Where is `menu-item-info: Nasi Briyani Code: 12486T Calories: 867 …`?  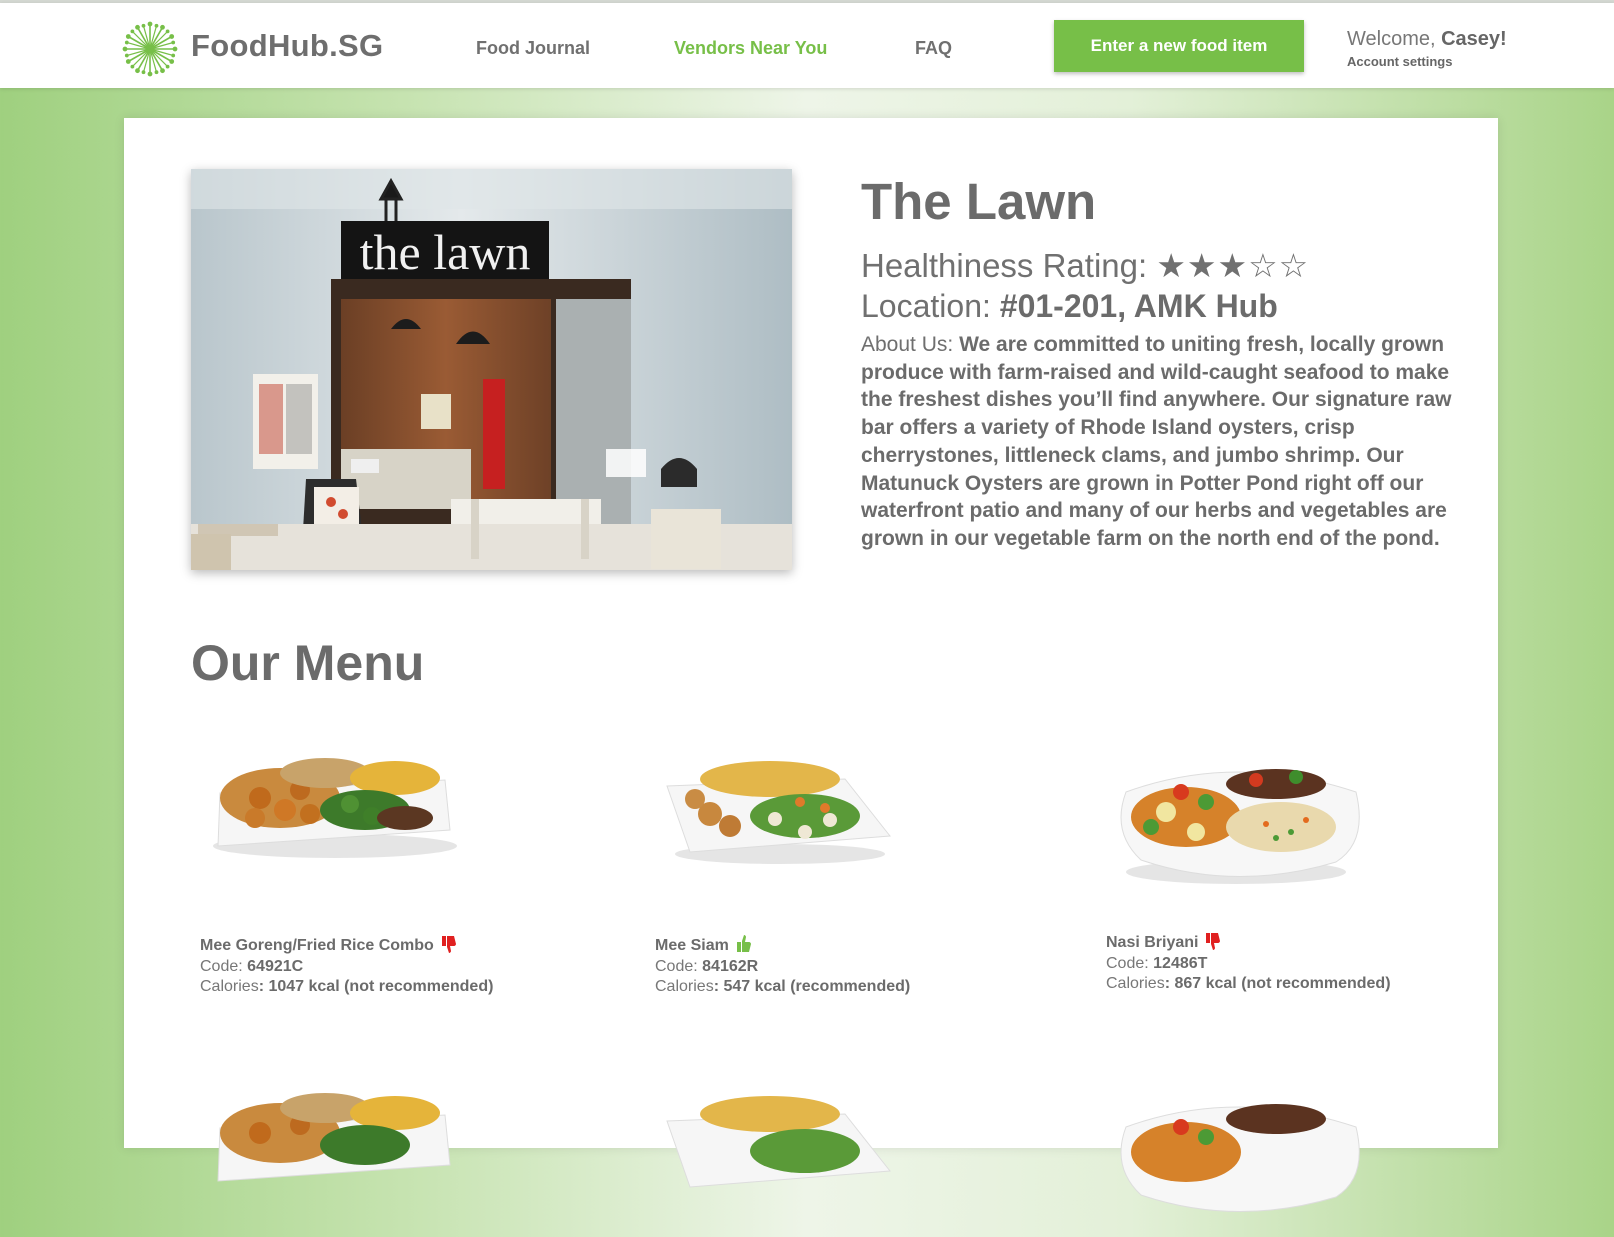
menu-item-info: Nasi Briyani Code: 12486T Calories: 867 … is located at coordinates (1306, 963).